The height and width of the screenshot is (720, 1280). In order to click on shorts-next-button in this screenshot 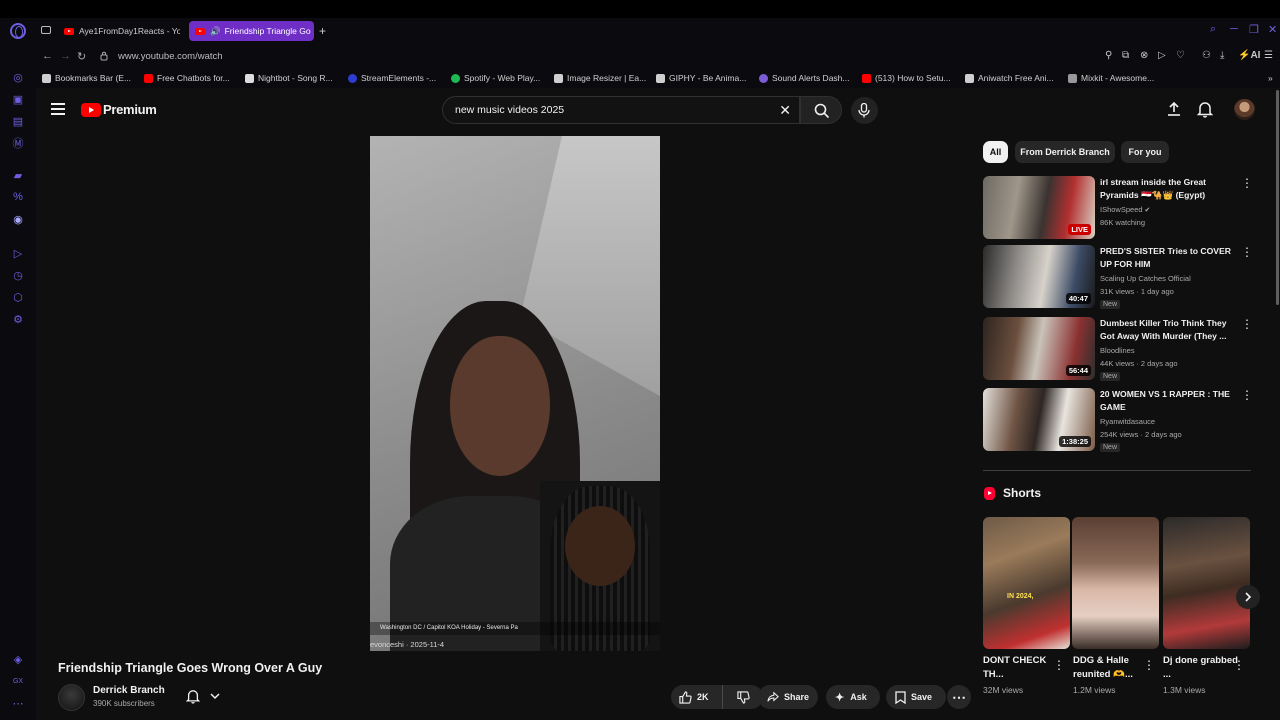, I will do `click(1248, 597)`.